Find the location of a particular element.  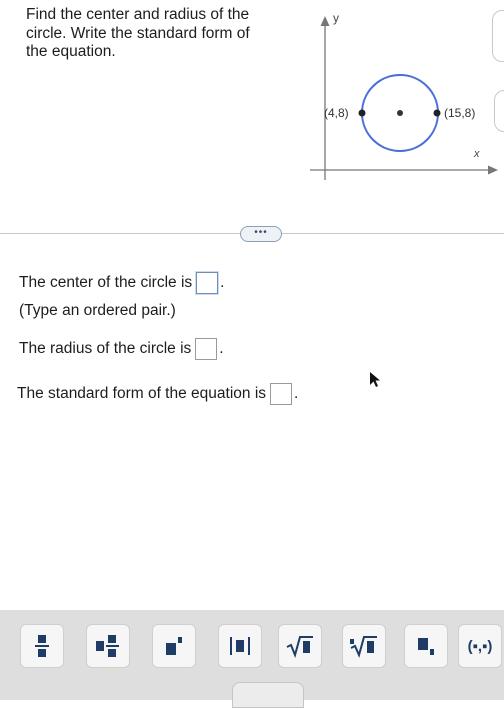

ordered-pair-button: (▪,▪) is located at coordinates (480, 646).